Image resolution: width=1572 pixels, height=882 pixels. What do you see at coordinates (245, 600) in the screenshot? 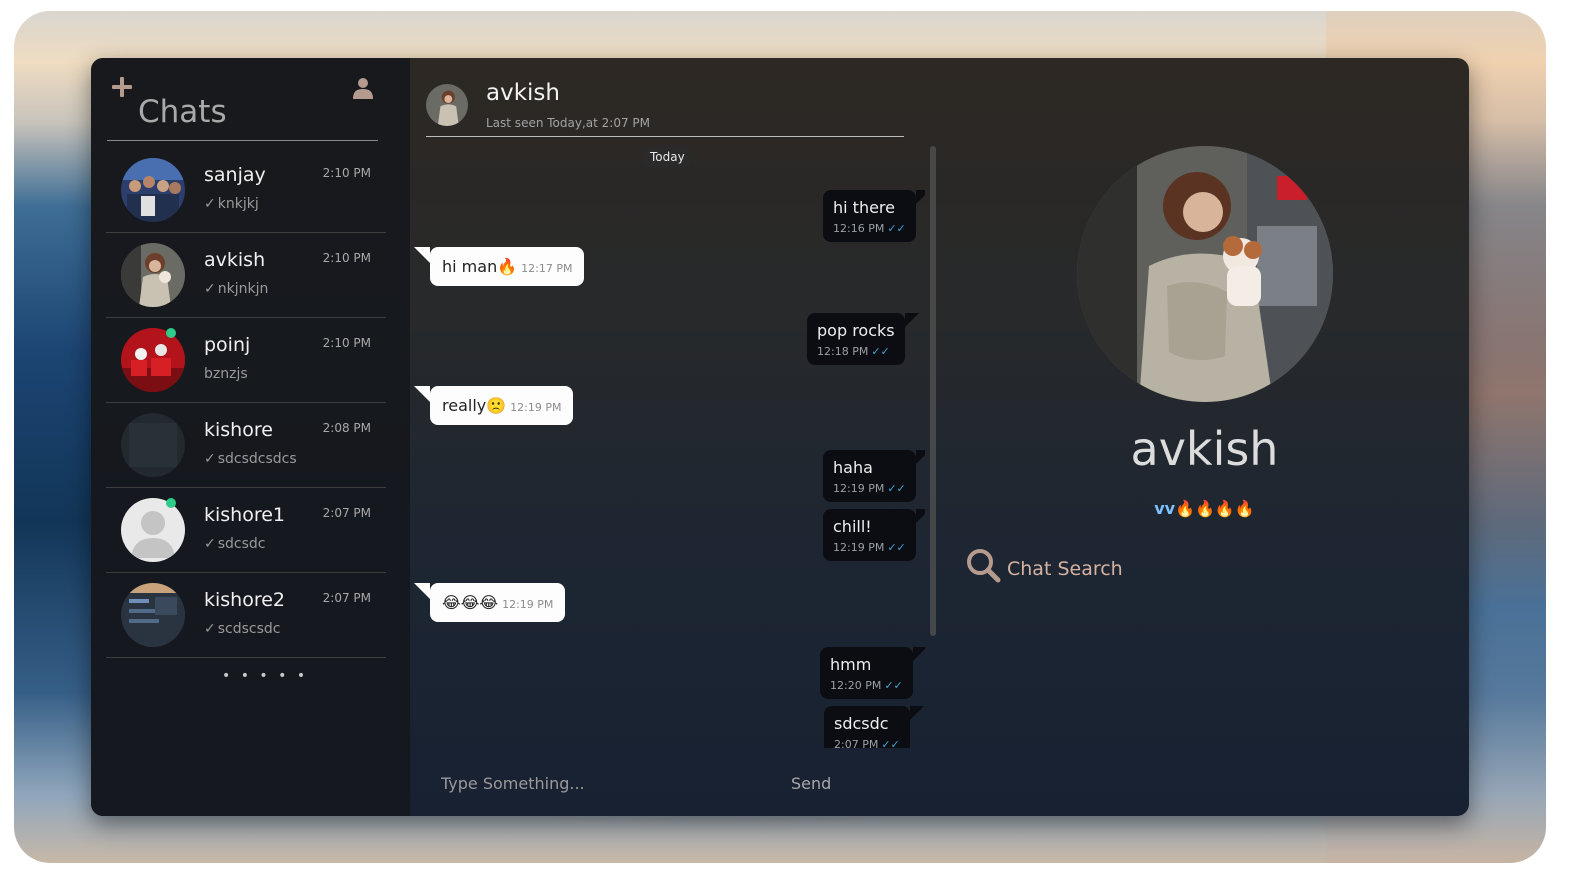
I see `chat-name: kishore2` at bounding box center [245, 600].